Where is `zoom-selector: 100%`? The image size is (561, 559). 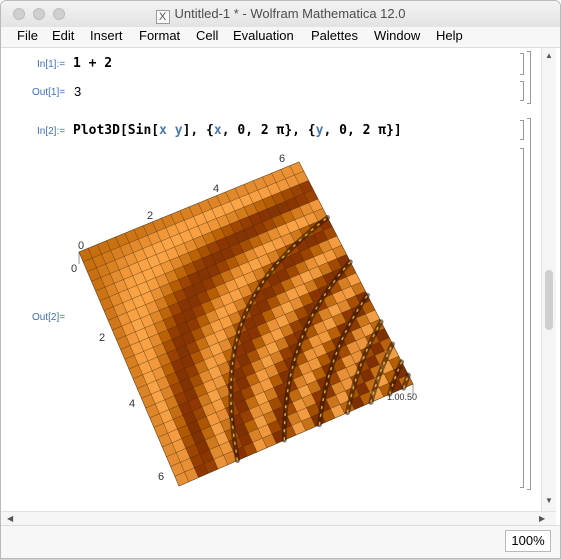 zoom-selector: 100% is located at coordinates (528, 541).